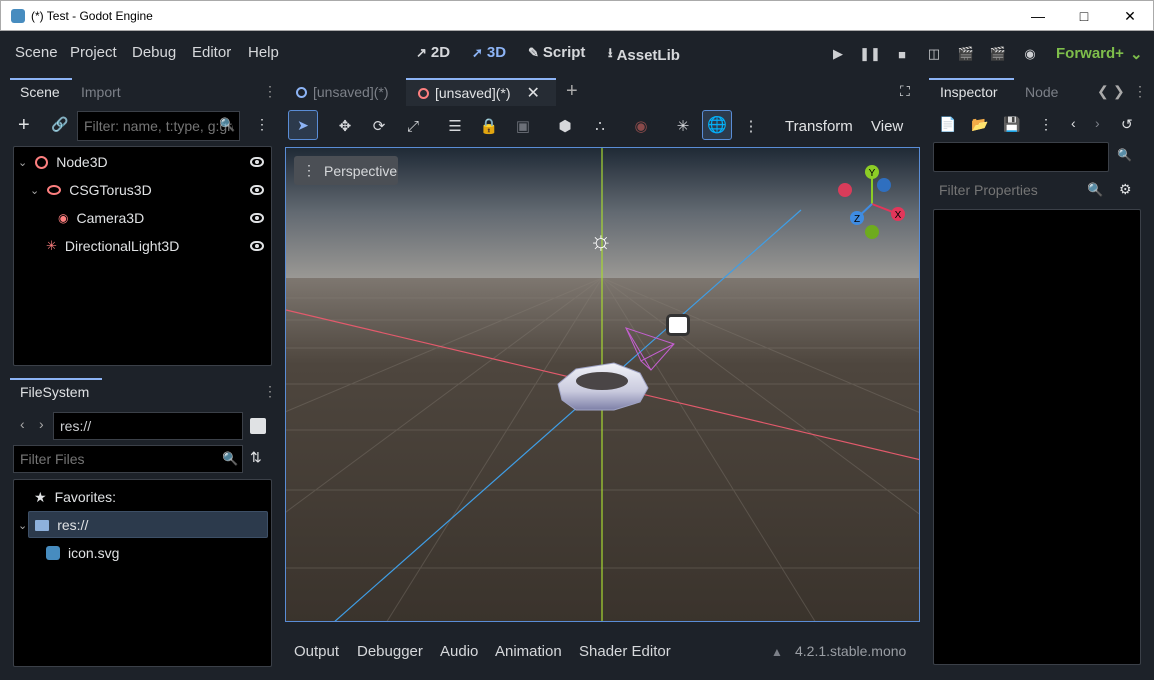 The height and width of the screenshot is (680, 1154). I want to click on update-spinner-icon: ▲, so click(777, 652).